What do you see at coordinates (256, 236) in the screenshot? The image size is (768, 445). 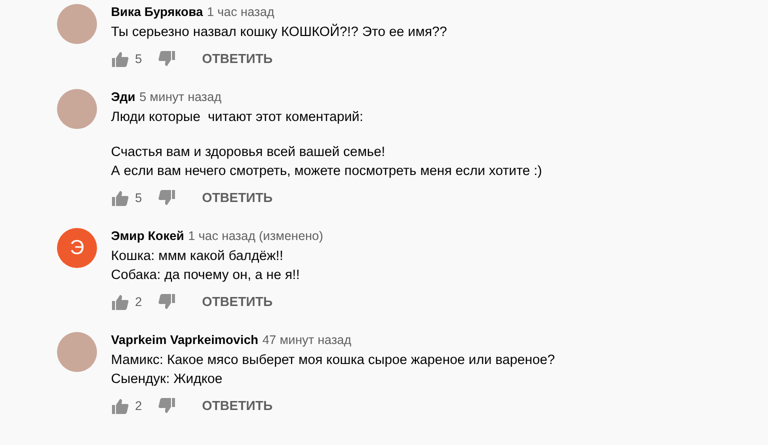 I see `timestamp: 1 час назад (изменено)` at bounding box center [256, 236].